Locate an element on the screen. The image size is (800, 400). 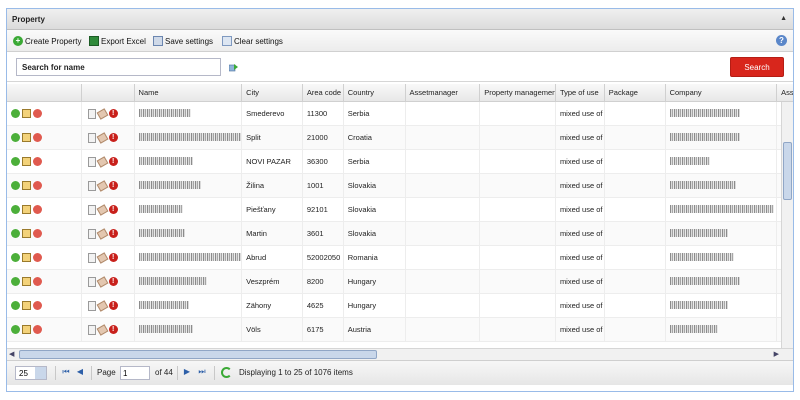
header-area-code: Area code is located at coordinates (323, 92).